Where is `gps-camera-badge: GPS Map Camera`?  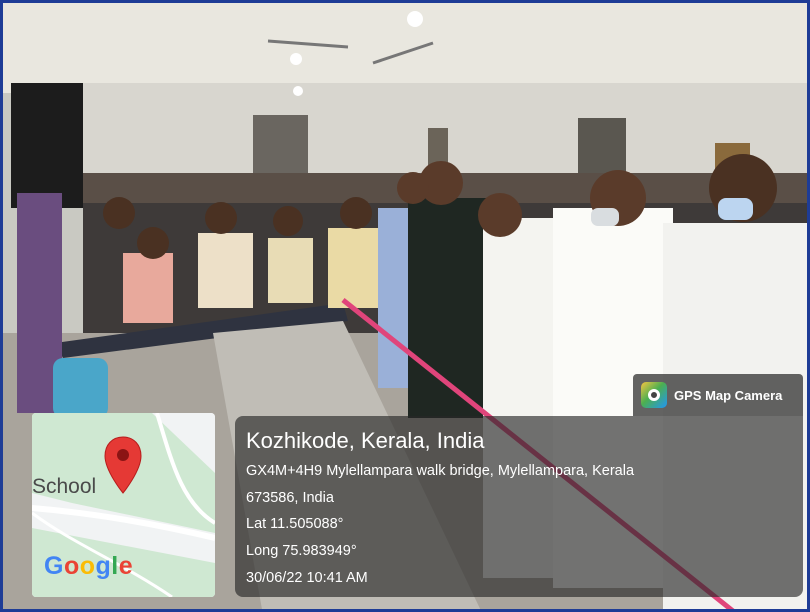
gps-camera-badge: GPS Map Camera is located at coordinates (718, 395).